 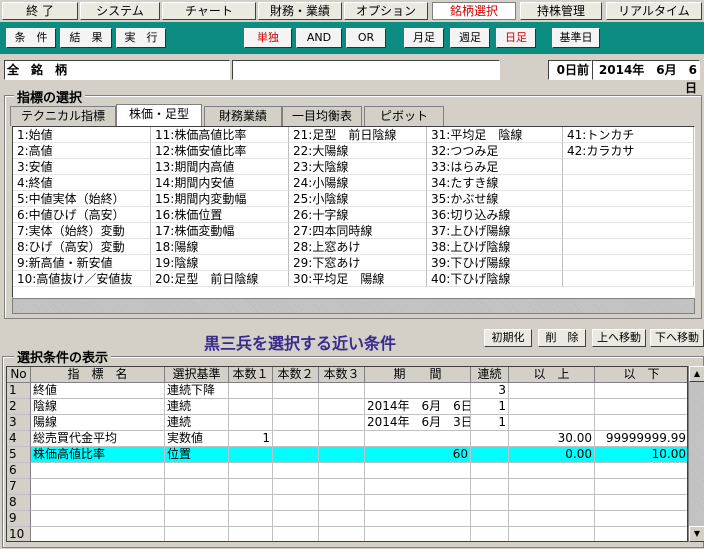 What do you see at coordinates (495, 279) in the screenshot?
I see `indicator-item: 40:下ひげ陰線` at bounding box center [495, 279].